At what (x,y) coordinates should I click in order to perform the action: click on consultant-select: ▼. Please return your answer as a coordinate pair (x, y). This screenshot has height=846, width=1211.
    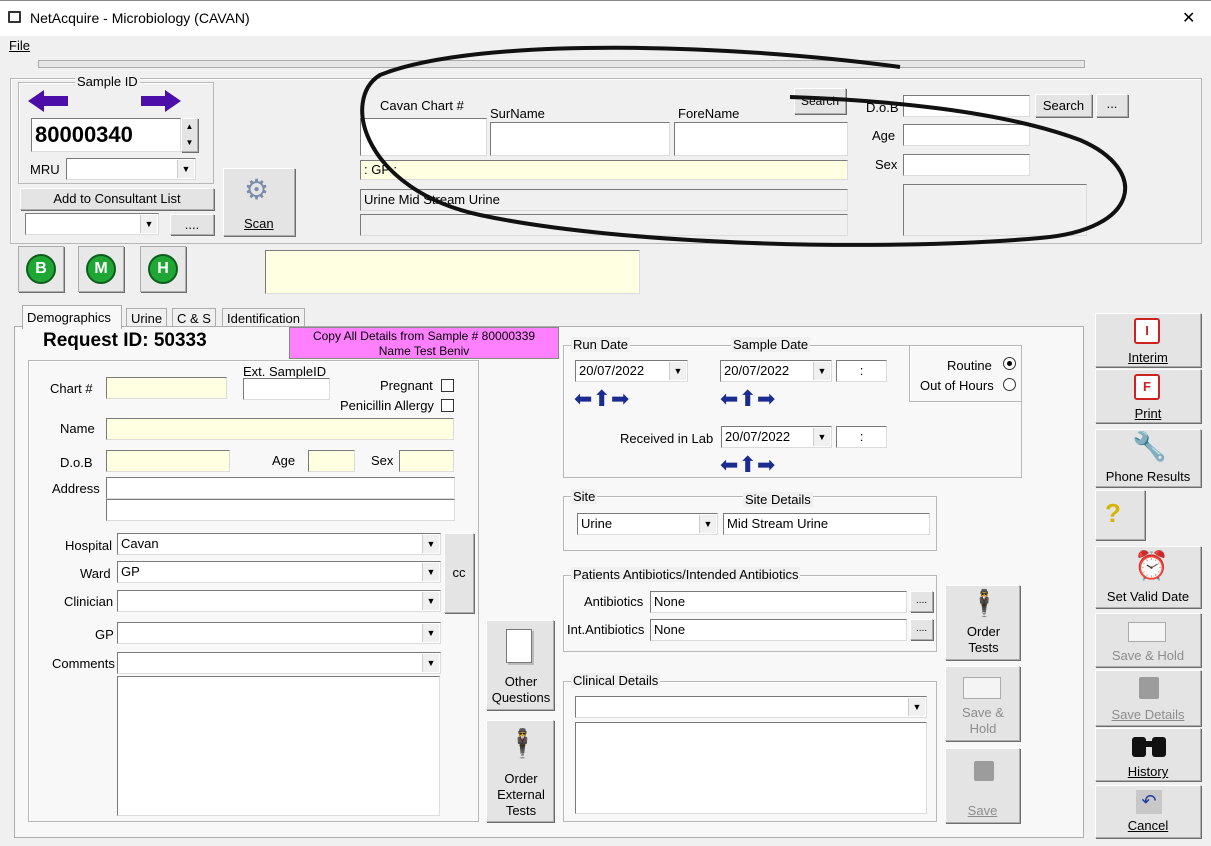
    Looking at the image, I should click on (92, 224).